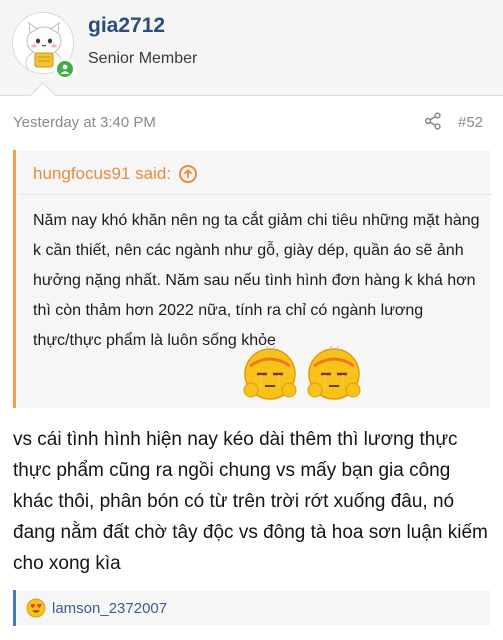 The width and height of the screenshot is (503, 640). I want to click on quote-author-link: hungfocus91 said:, so click(102, 174).